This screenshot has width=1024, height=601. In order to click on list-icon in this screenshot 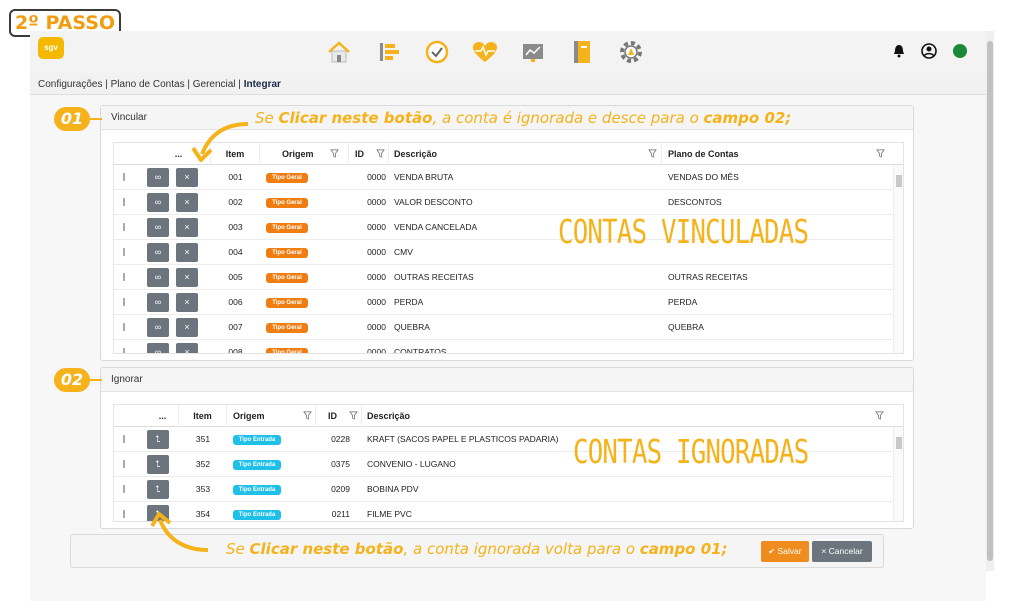, I will do `click(389, 52)`.